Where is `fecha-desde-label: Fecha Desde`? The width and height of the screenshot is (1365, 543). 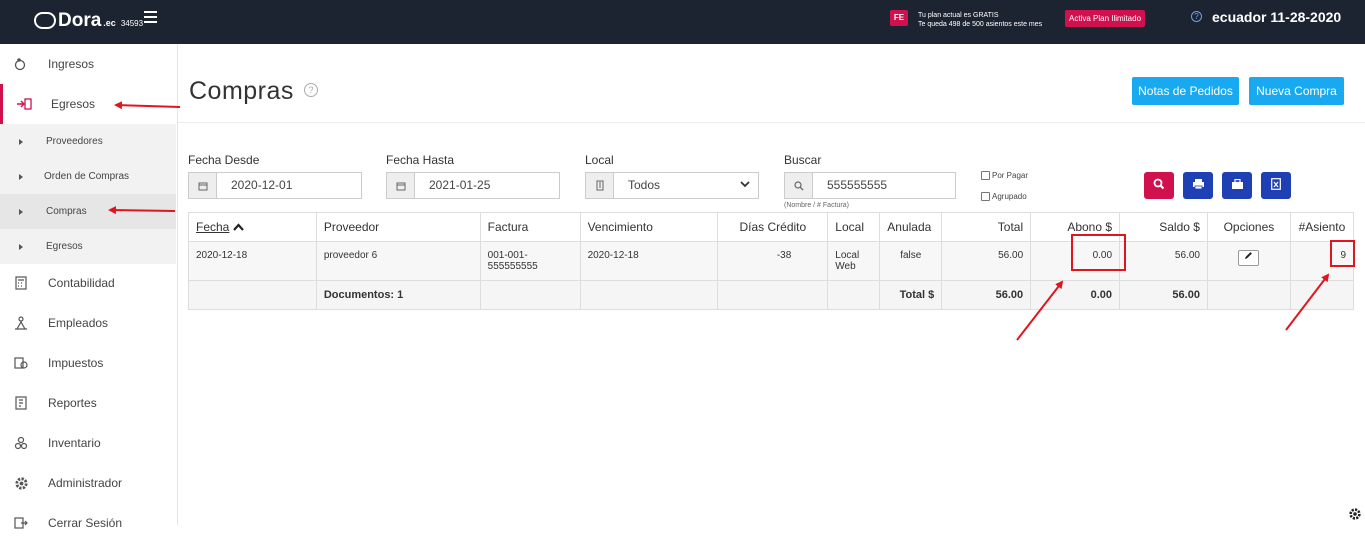 fecha-desde-label: Fecha Desde is located at coordinates (224, 160).